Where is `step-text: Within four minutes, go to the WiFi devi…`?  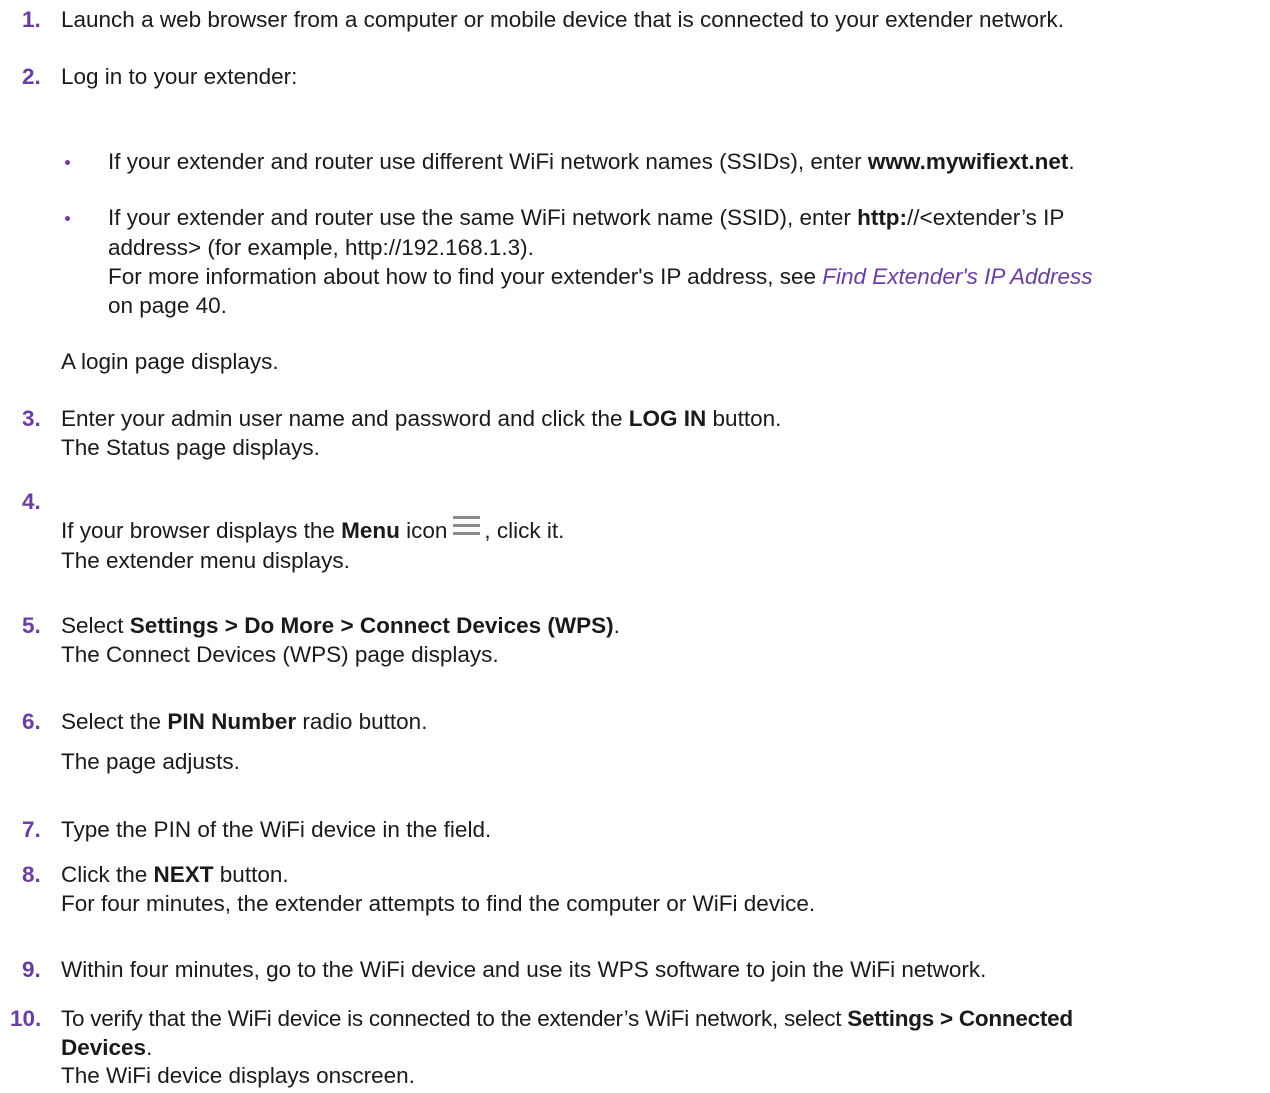 step-text: Within four minutes, go to the WiFi devi… is located at coordinates (524, 969).